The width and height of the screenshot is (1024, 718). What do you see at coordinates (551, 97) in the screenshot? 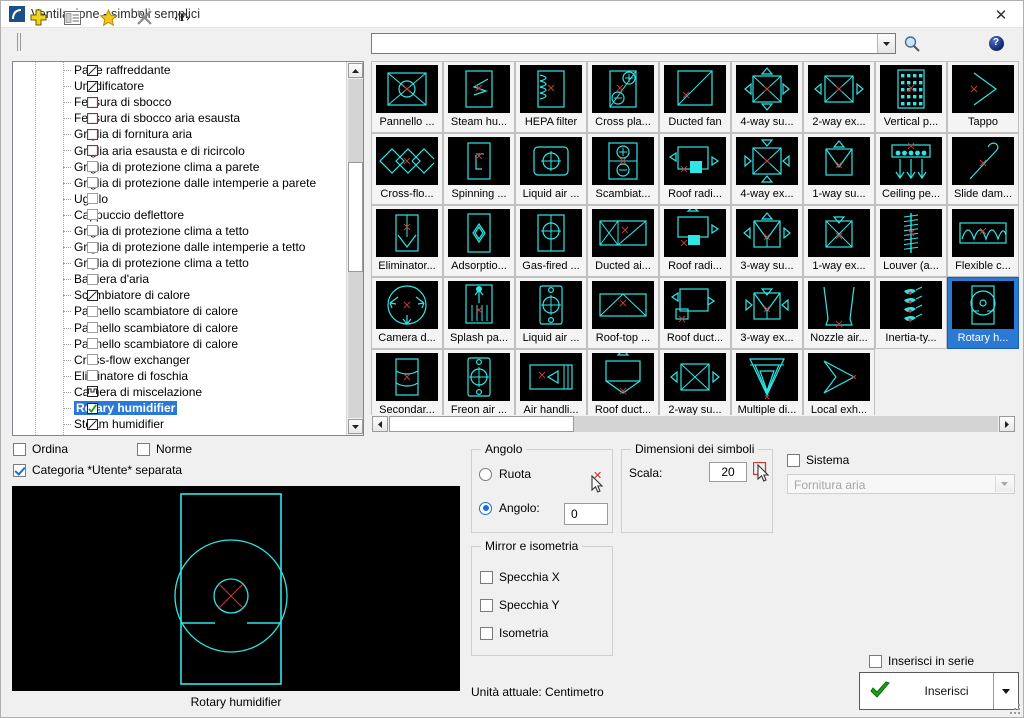
I see `symbol-cell-2: HEPA filter` at bounding box center [551, 97].